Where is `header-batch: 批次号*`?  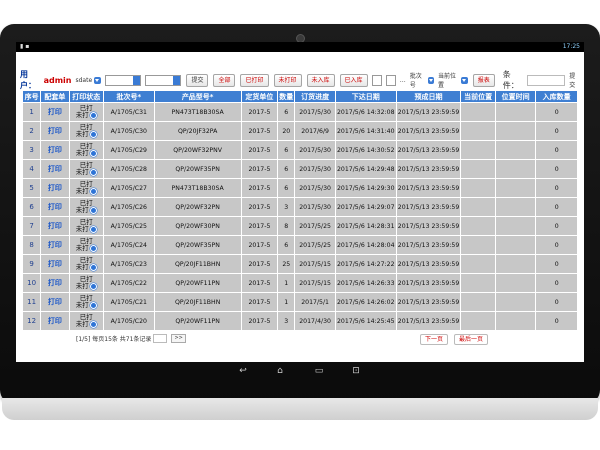
header-batch: 批次号* is located at coordinates (128, 96).